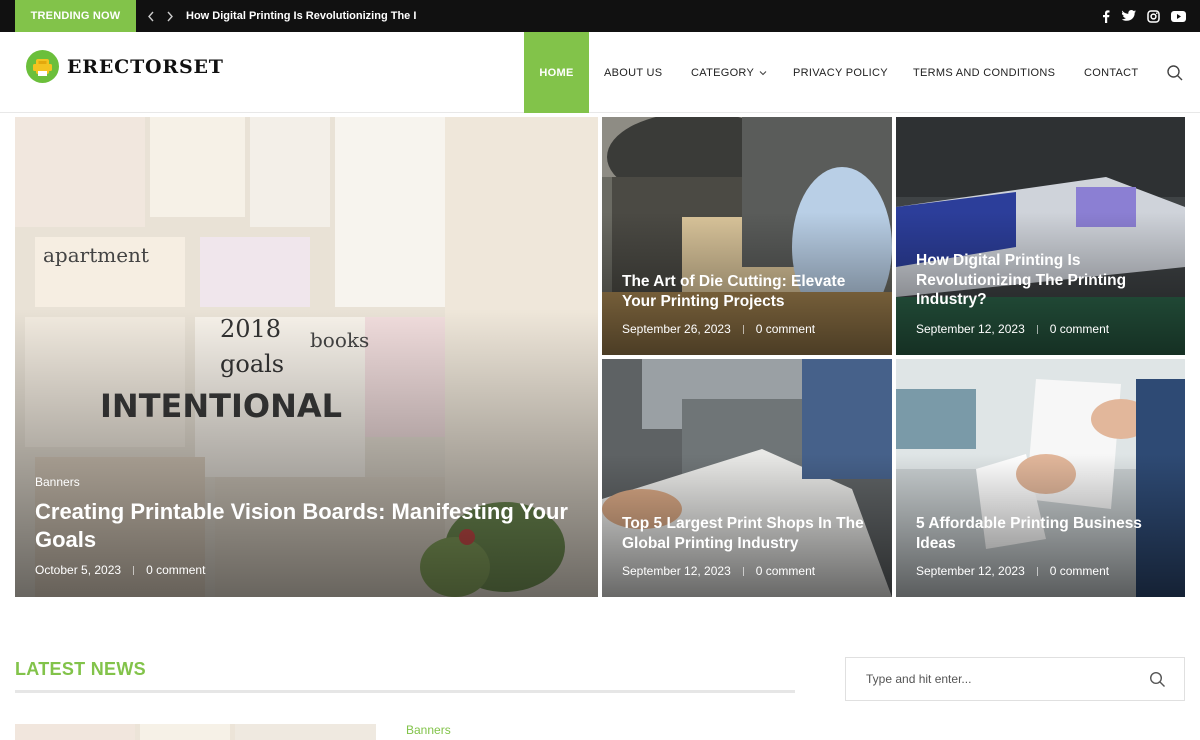  I want to click on post-meta: September 26, 2023 0 comment, so click(718, 329).